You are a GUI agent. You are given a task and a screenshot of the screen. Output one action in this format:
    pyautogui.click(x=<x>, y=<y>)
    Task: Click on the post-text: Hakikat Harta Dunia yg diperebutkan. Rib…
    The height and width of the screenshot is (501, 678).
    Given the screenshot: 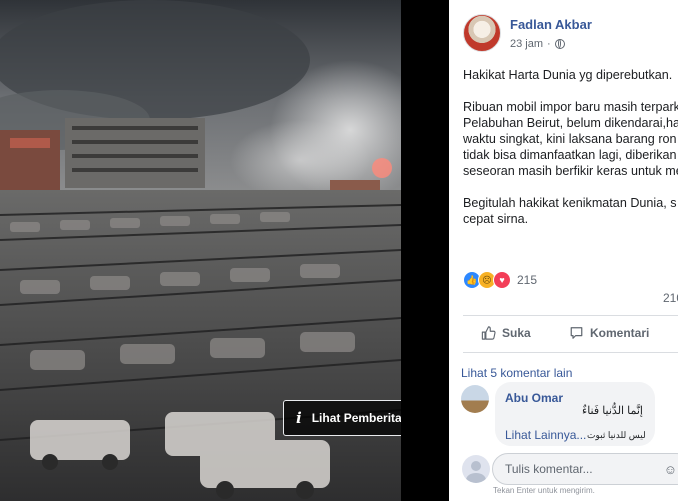 What is the action you would take?
    pyautogui.click(x=570, y=147)
    